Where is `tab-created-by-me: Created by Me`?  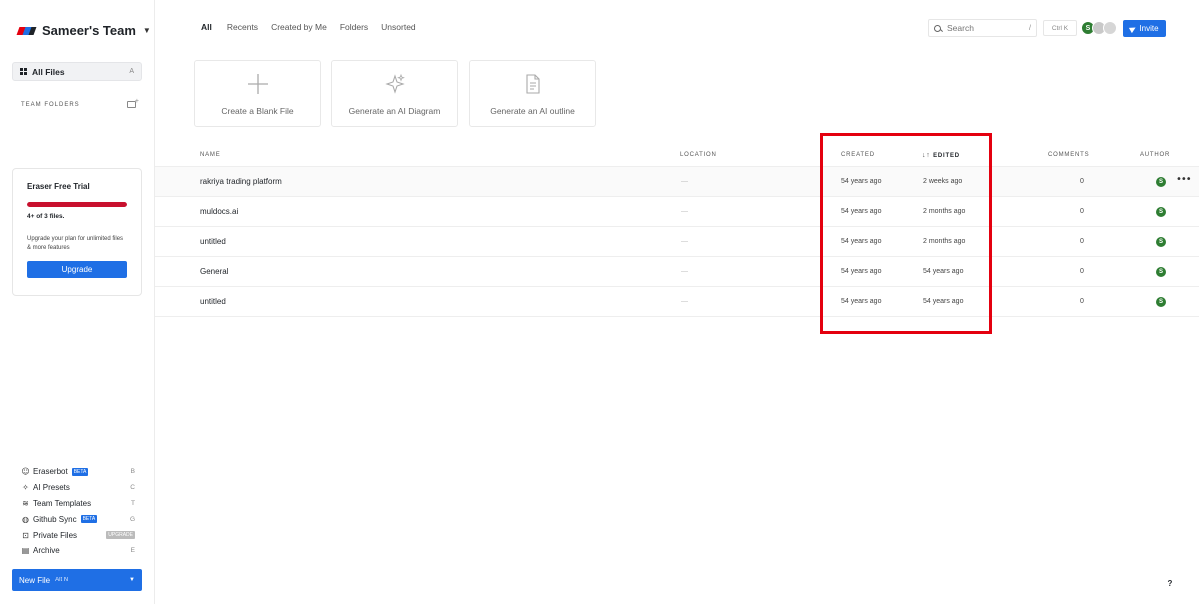
tab-created-by-me: Created by Me is located at coordinates (299, 27).